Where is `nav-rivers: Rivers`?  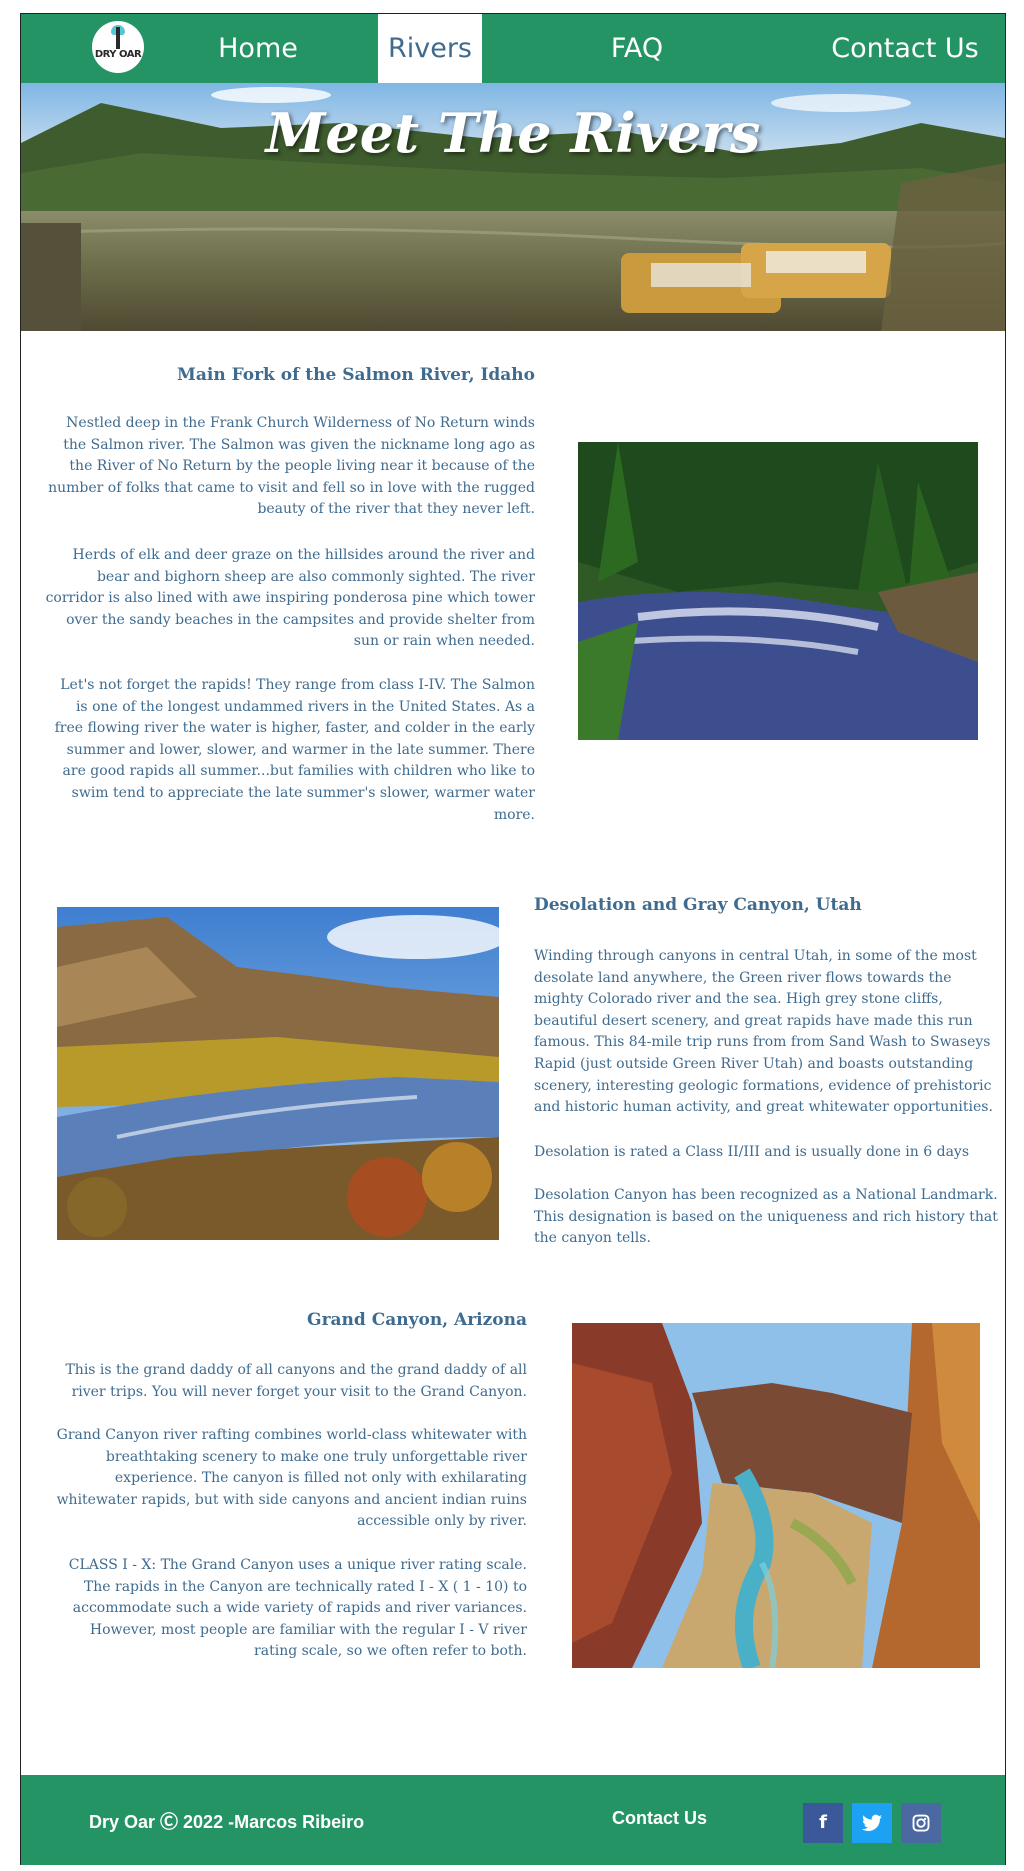 nav-rivers: Rivers is located at coordinates (430, 48).